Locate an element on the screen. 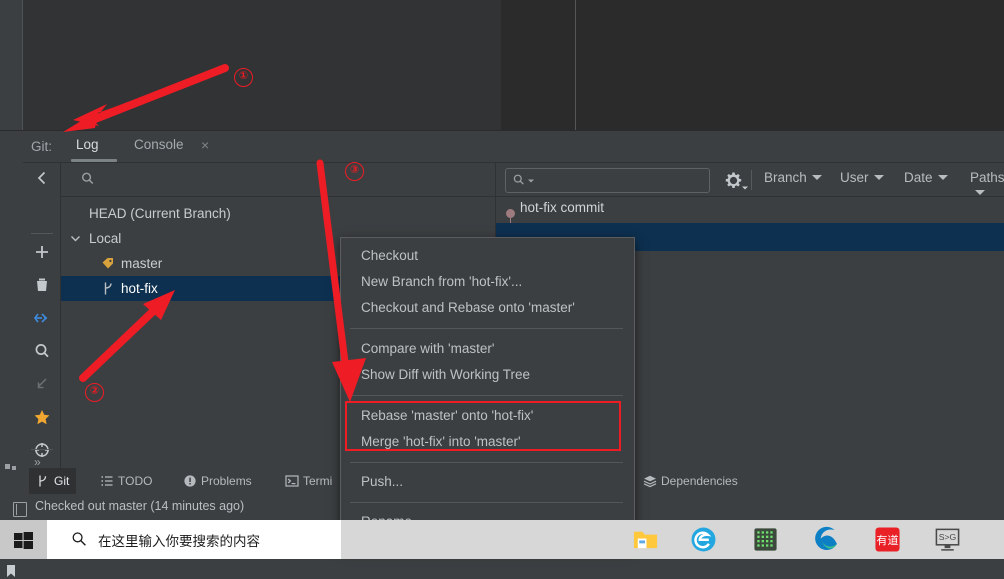 The image size is (1004, 579). bottom-tab-problems: Problems is located at coordinates (217, 481).